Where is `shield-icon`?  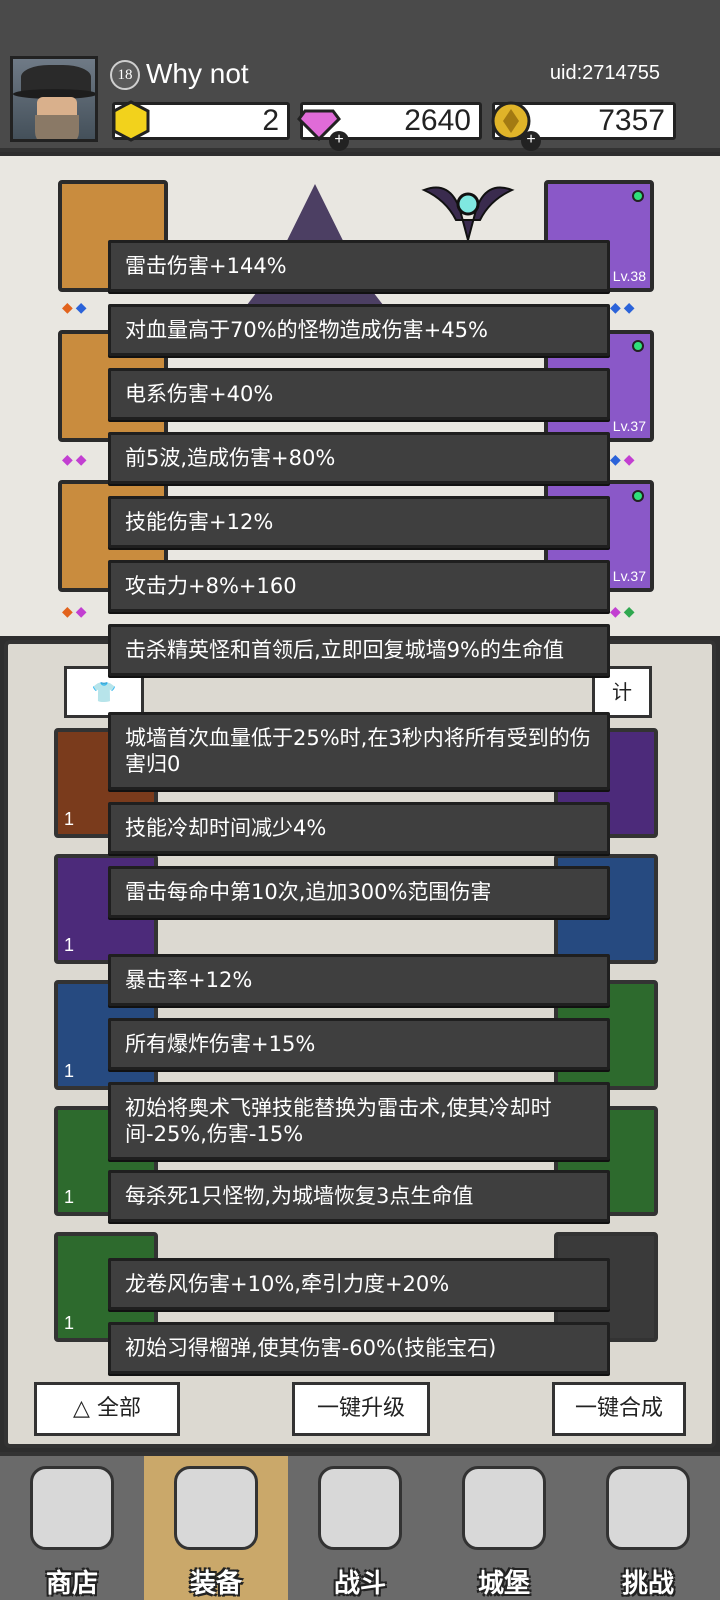
shield-icon is located at coordinates (648, 1508).